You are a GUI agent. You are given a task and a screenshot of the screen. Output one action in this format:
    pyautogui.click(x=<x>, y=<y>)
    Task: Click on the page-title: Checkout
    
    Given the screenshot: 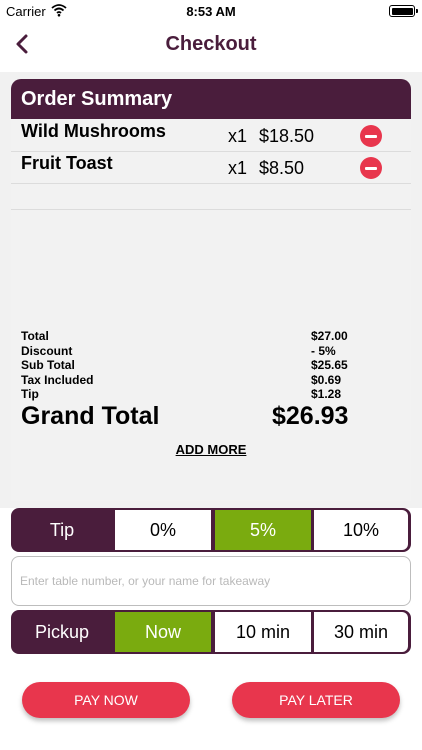 What is the action you would take?
    pyautogui.click(x=211, y=44)
    